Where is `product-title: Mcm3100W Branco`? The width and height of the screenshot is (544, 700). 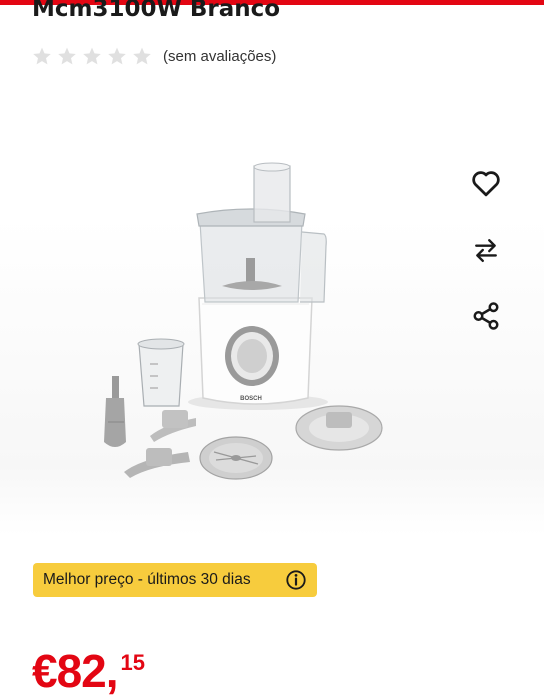 product-title: Mcm3100W Branco is located at coordinates (156, 11).